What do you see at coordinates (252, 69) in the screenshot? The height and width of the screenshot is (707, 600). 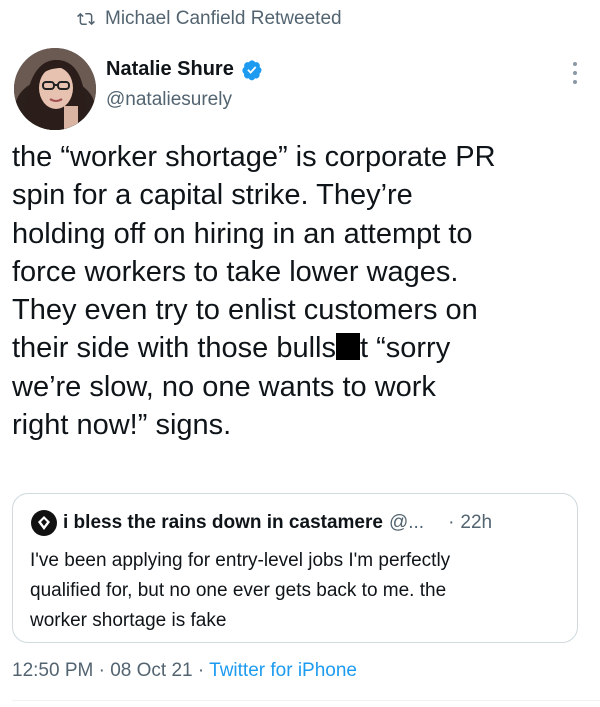 I see `verified-badge-icon` at bounding box center [252, 69].